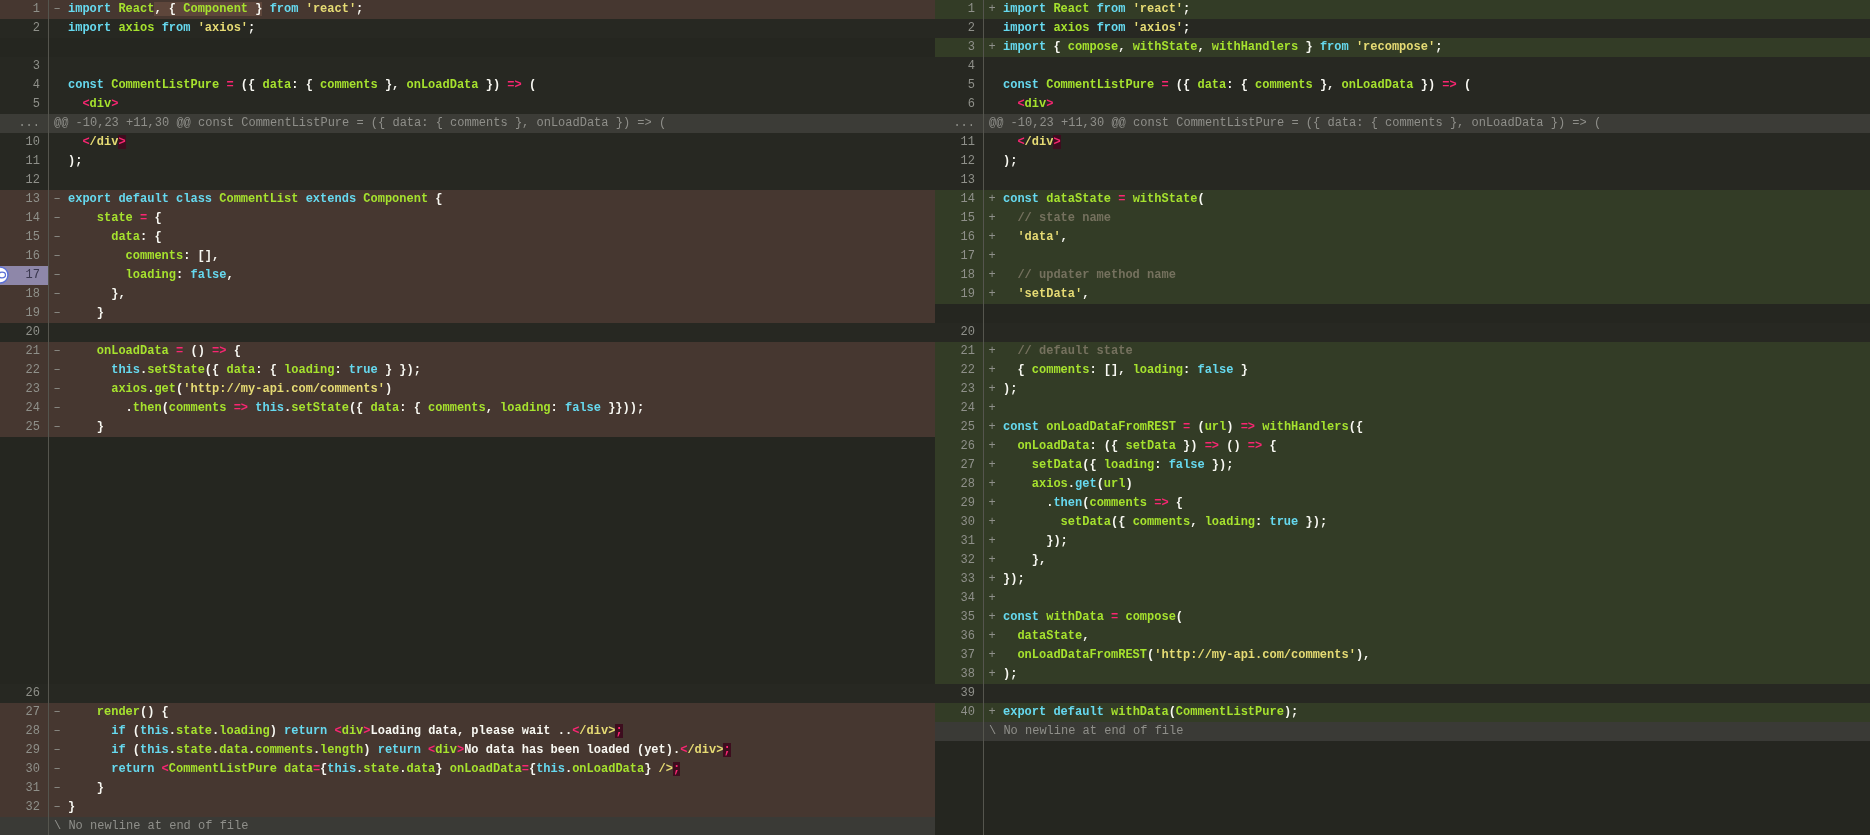  Describe the element at coordinates (1132, 370) in the screenshot. I see `code-line: { comments: [], loading: false }` at that location.